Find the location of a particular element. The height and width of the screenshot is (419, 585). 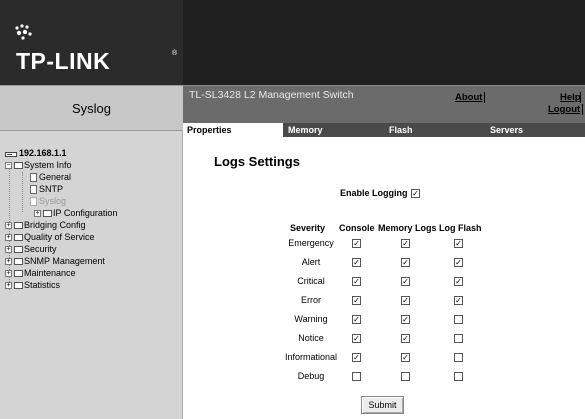

tab-bar: Properties Memory Flash Servers is located at coordinates (384, 130).